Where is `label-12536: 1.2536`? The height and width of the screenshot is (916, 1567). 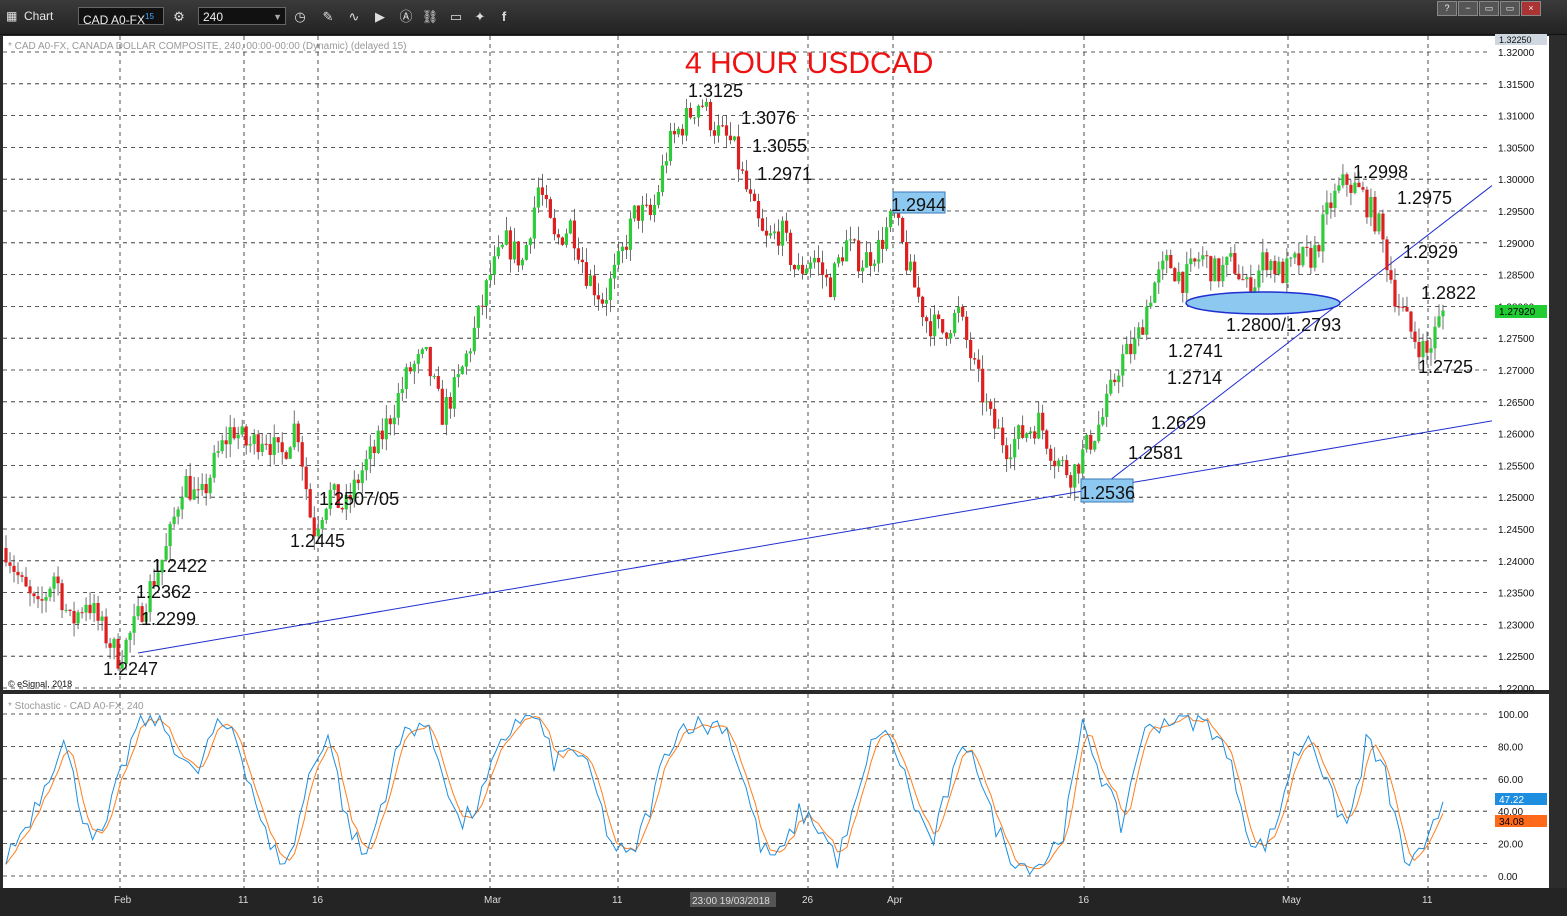 label-12536: 1.2536 is located at coordinates (1107, 493).